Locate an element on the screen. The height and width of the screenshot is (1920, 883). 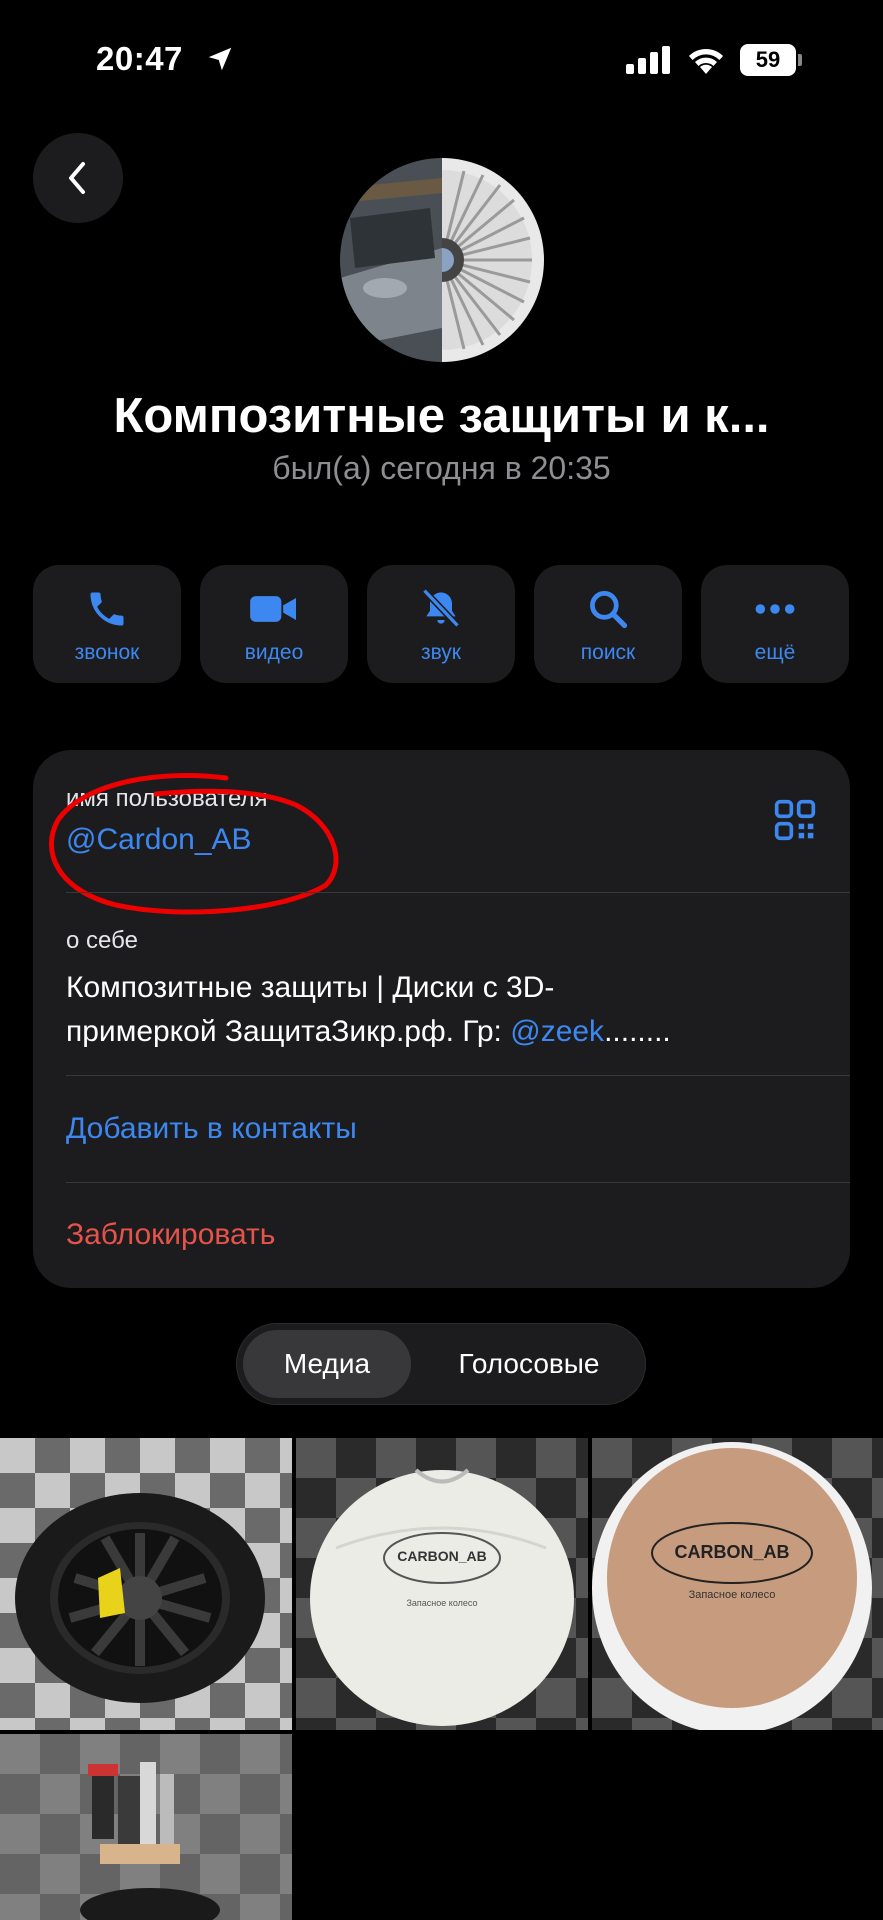
location-arrow-icon is located at coordinates (220, 59).